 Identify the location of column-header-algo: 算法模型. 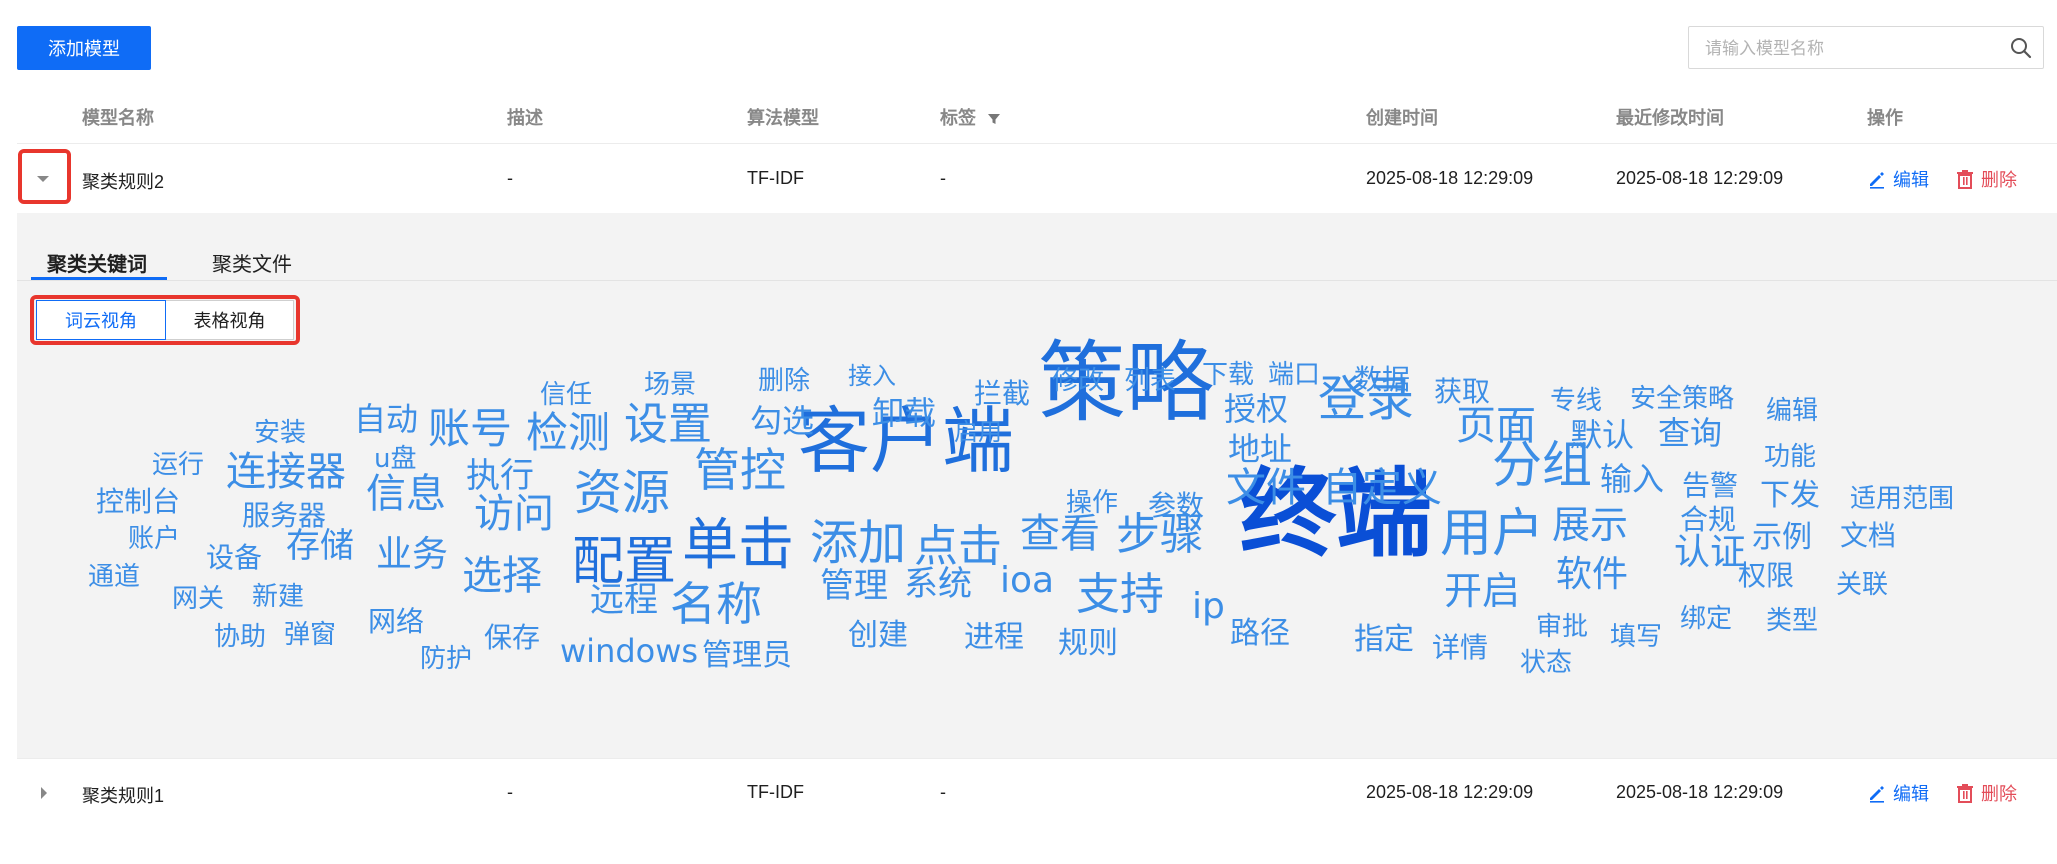
(783, 118).